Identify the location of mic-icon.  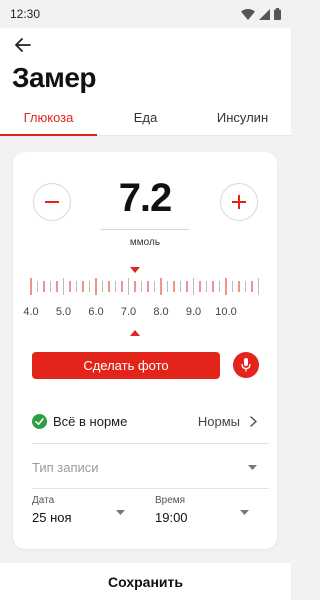
(246, 365).